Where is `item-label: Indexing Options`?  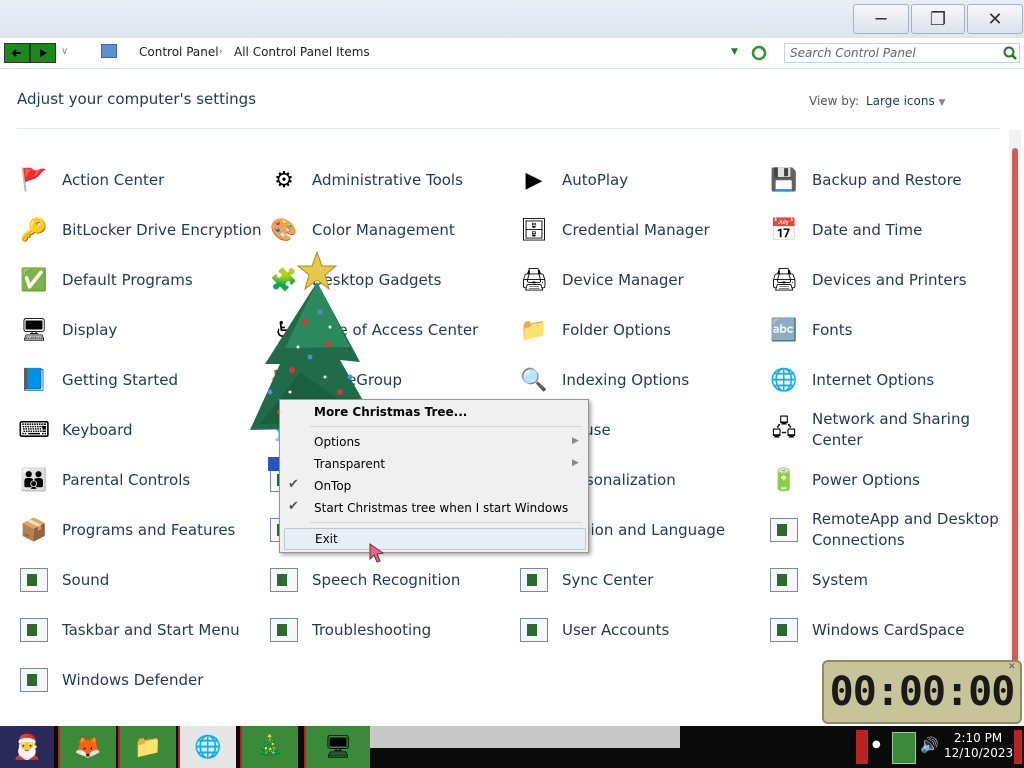 item-label: Indexing Options is located at coordinates (626, 379).